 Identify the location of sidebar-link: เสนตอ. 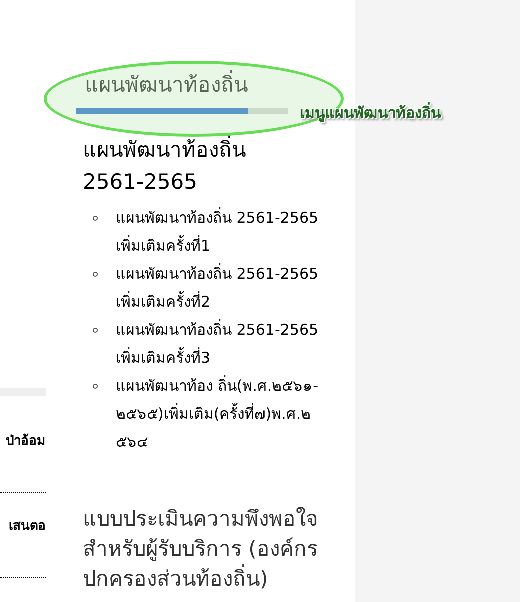
(27, 529).